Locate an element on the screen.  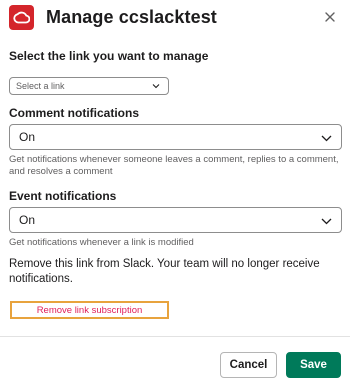
comment-notifications-select: On is located at coordinates (175, 137).